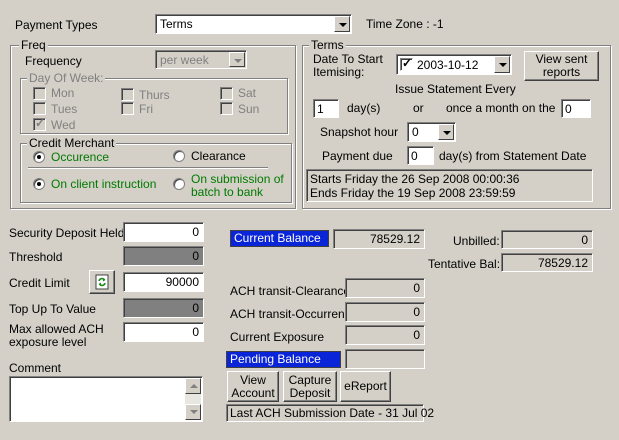  What do you see at coordinates (146, 109) in the screenshot?
I see `fri-label: Fri` at bounding box center [146, 109].